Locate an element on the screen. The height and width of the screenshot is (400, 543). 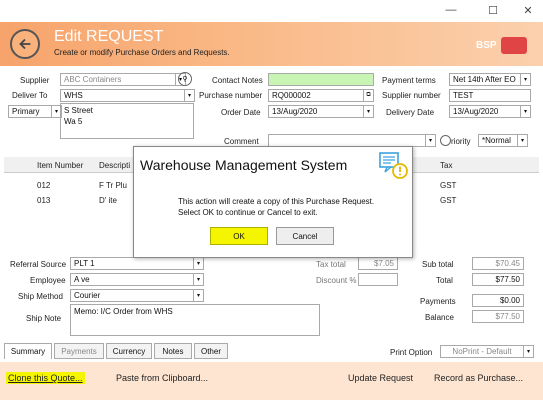
contact-notes-field is located at coordinates (321, 79).